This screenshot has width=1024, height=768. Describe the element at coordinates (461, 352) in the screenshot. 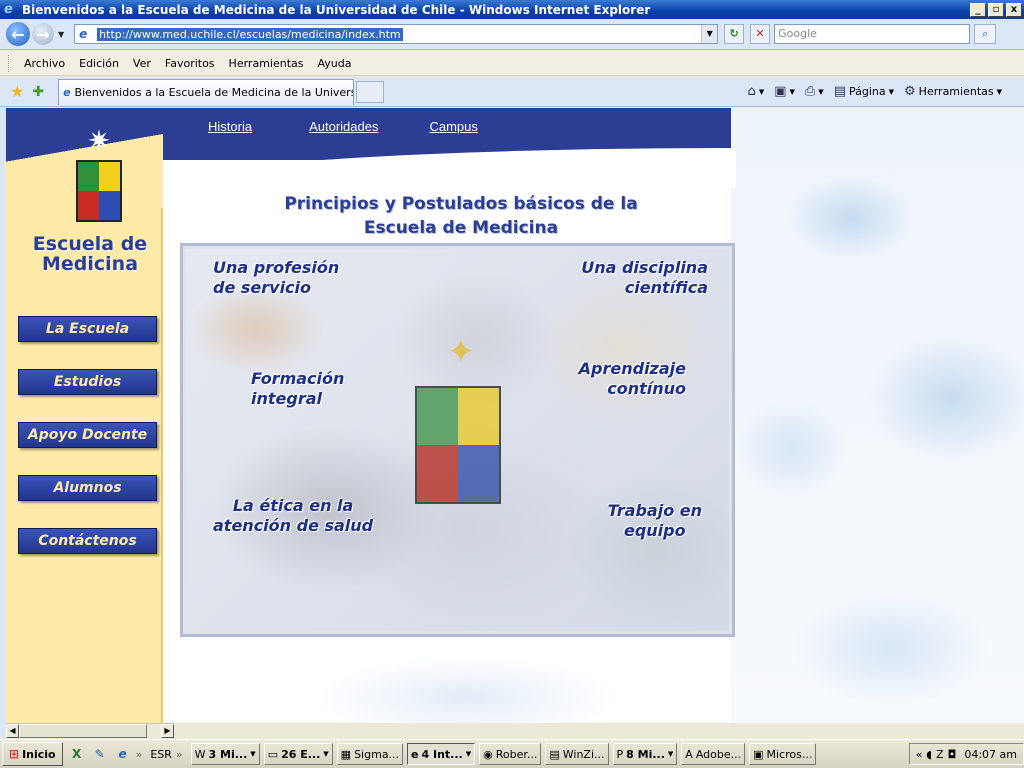

I see `star-emblem-icon: ✦` at that location.